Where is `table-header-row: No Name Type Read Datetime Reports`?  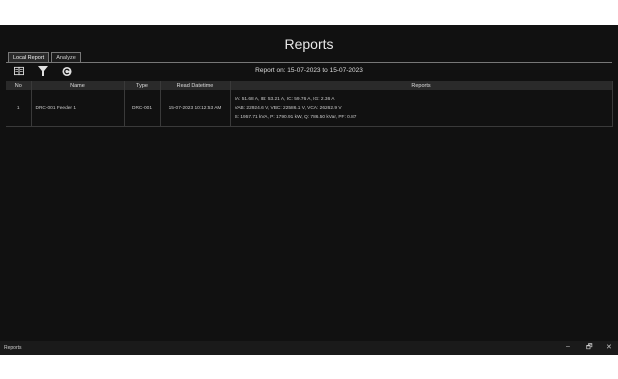
table-header-row: No Name Type Read Datetime Reports is located at coordinates (309, 85).